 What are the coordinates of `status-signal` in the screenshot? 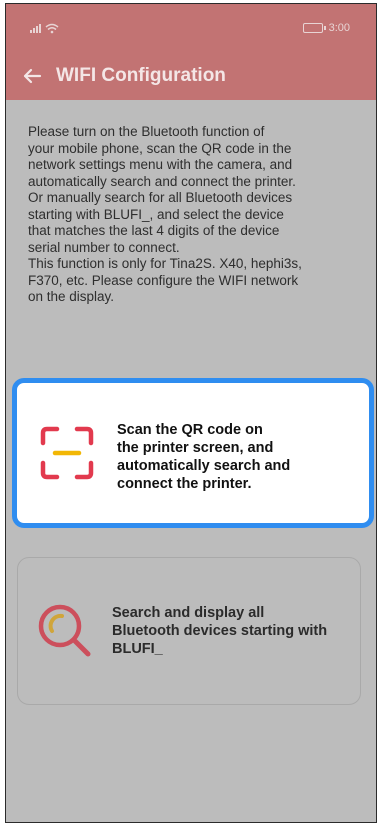 It's located at (45, 29).